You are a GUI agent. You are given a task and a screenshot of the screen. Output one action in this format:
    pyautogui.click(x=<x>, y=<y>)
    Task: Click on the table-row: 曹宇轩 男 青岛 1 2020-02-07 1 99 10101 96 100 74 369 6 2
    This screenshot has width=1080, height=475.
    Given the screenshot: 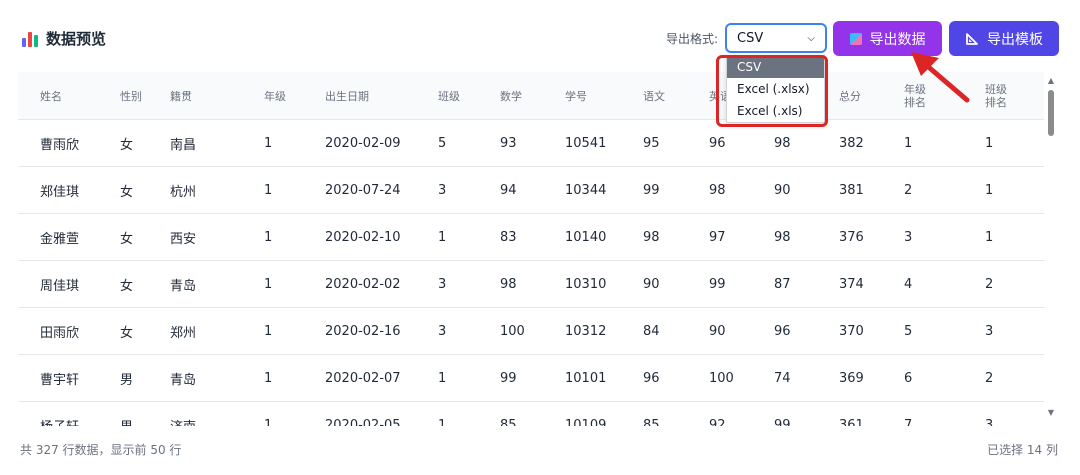 What is the action you would take?
    pyautogui.click(x=531, y=378)
    